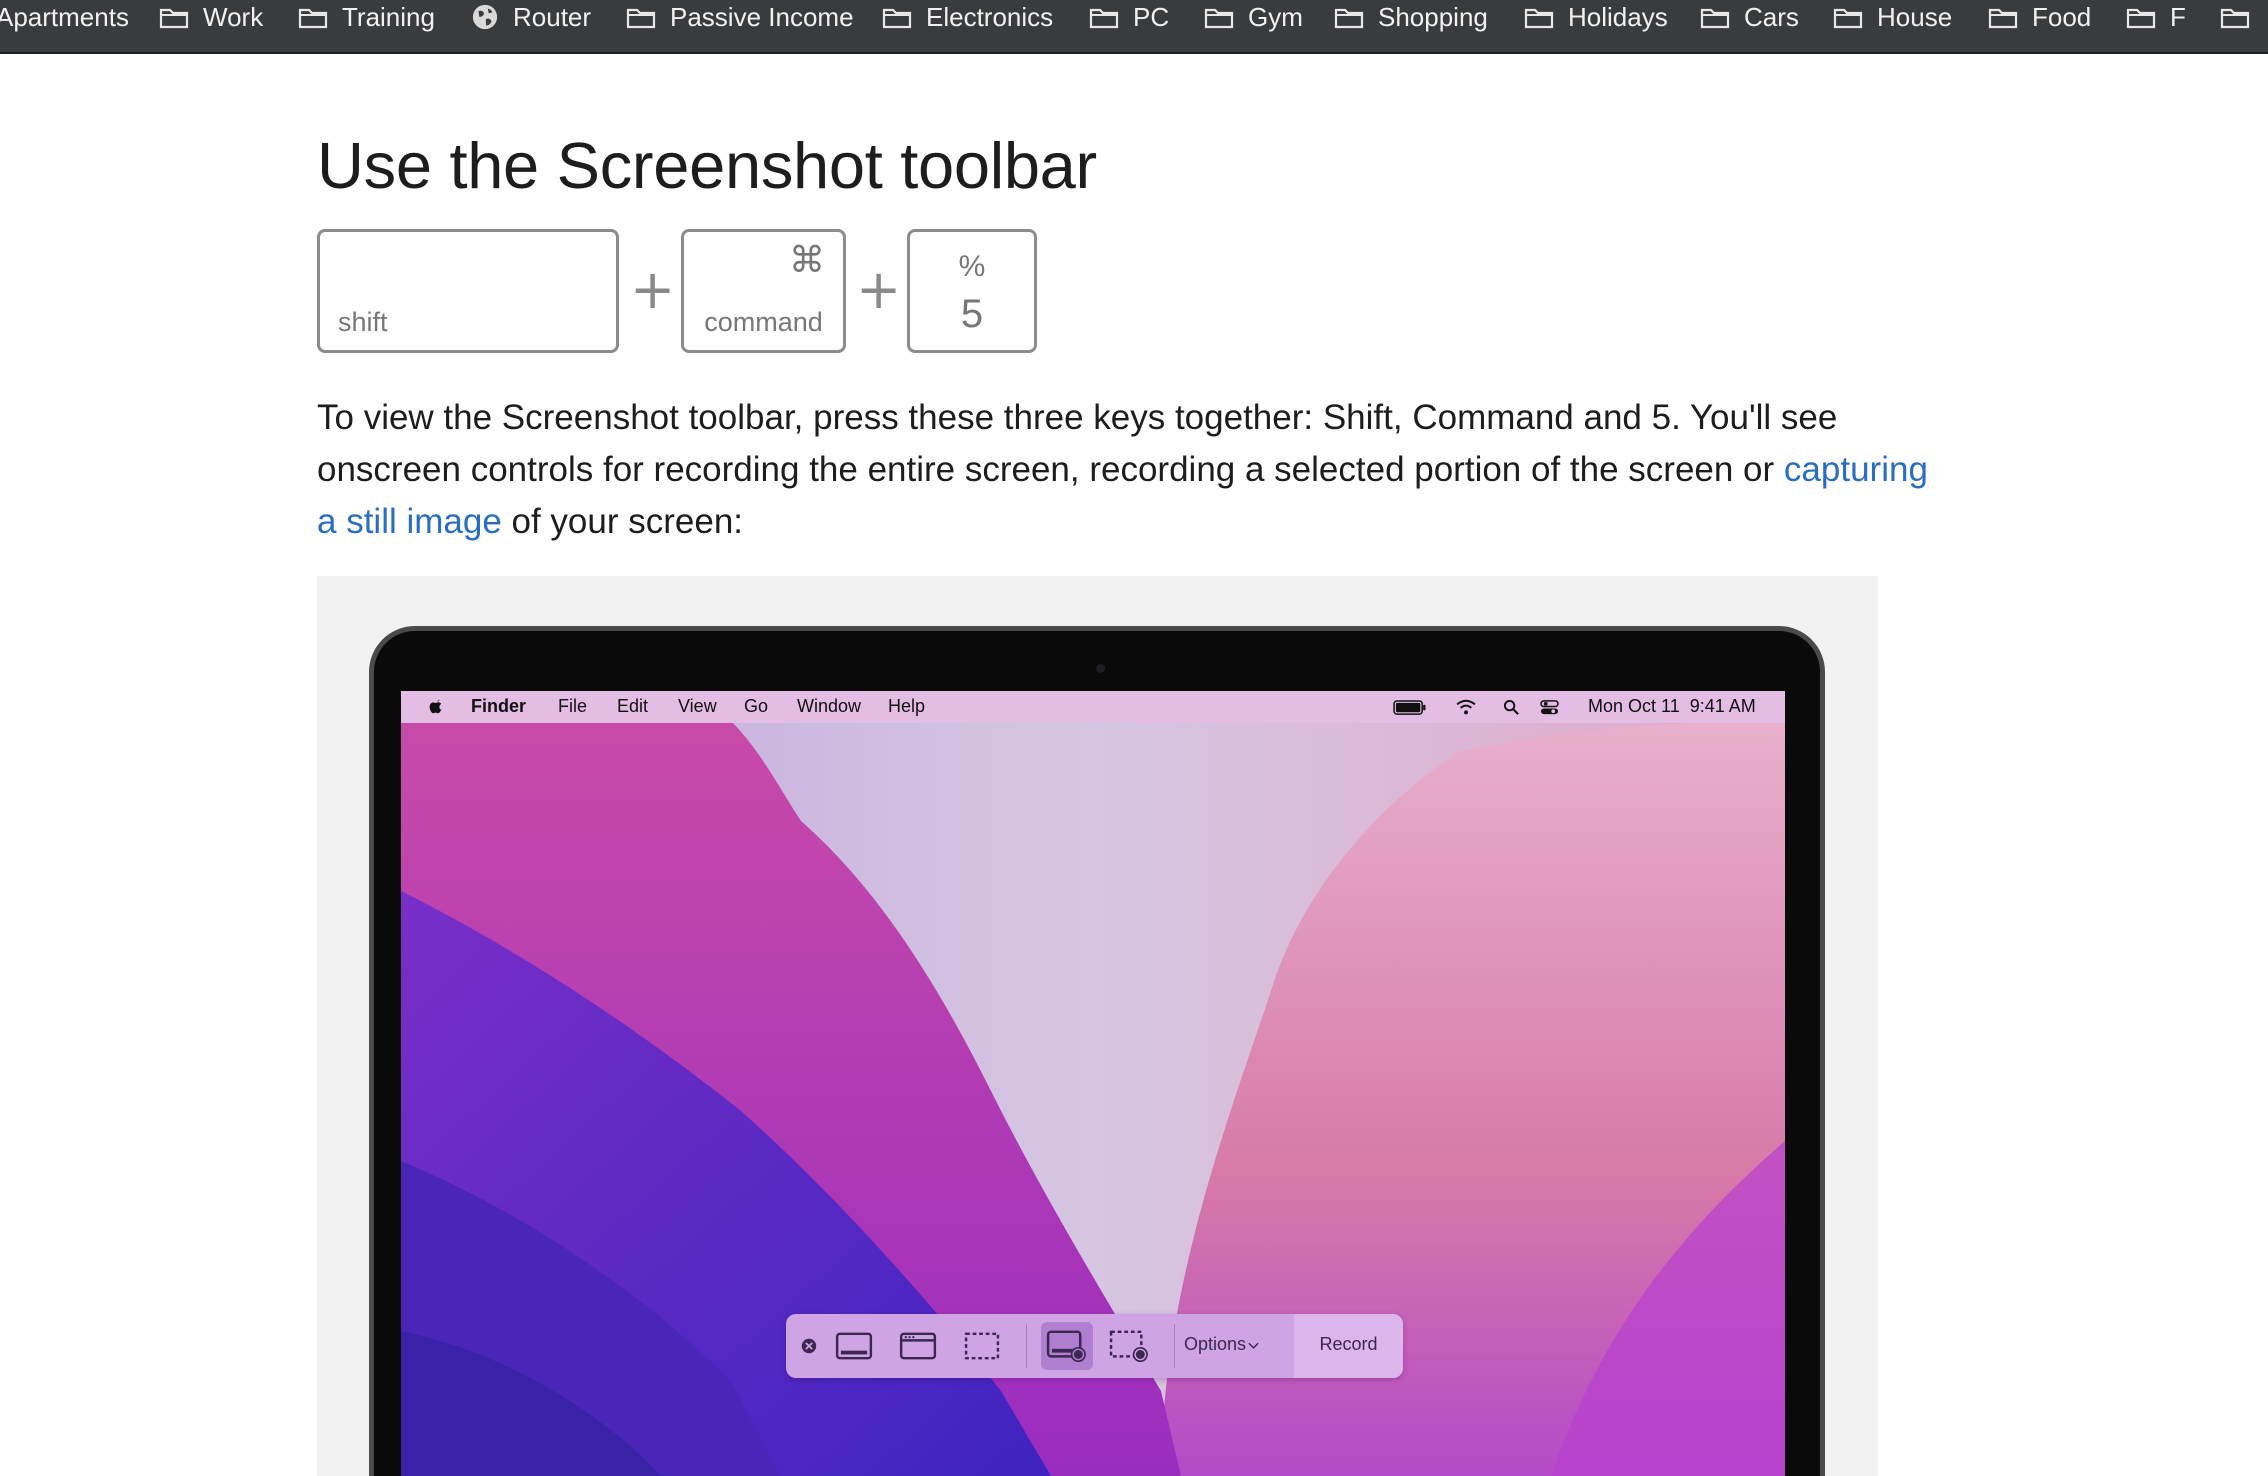 This screenshot has height=1476, width=2268. I want to click on bookmark-pc: PC, so click(1129, 17).